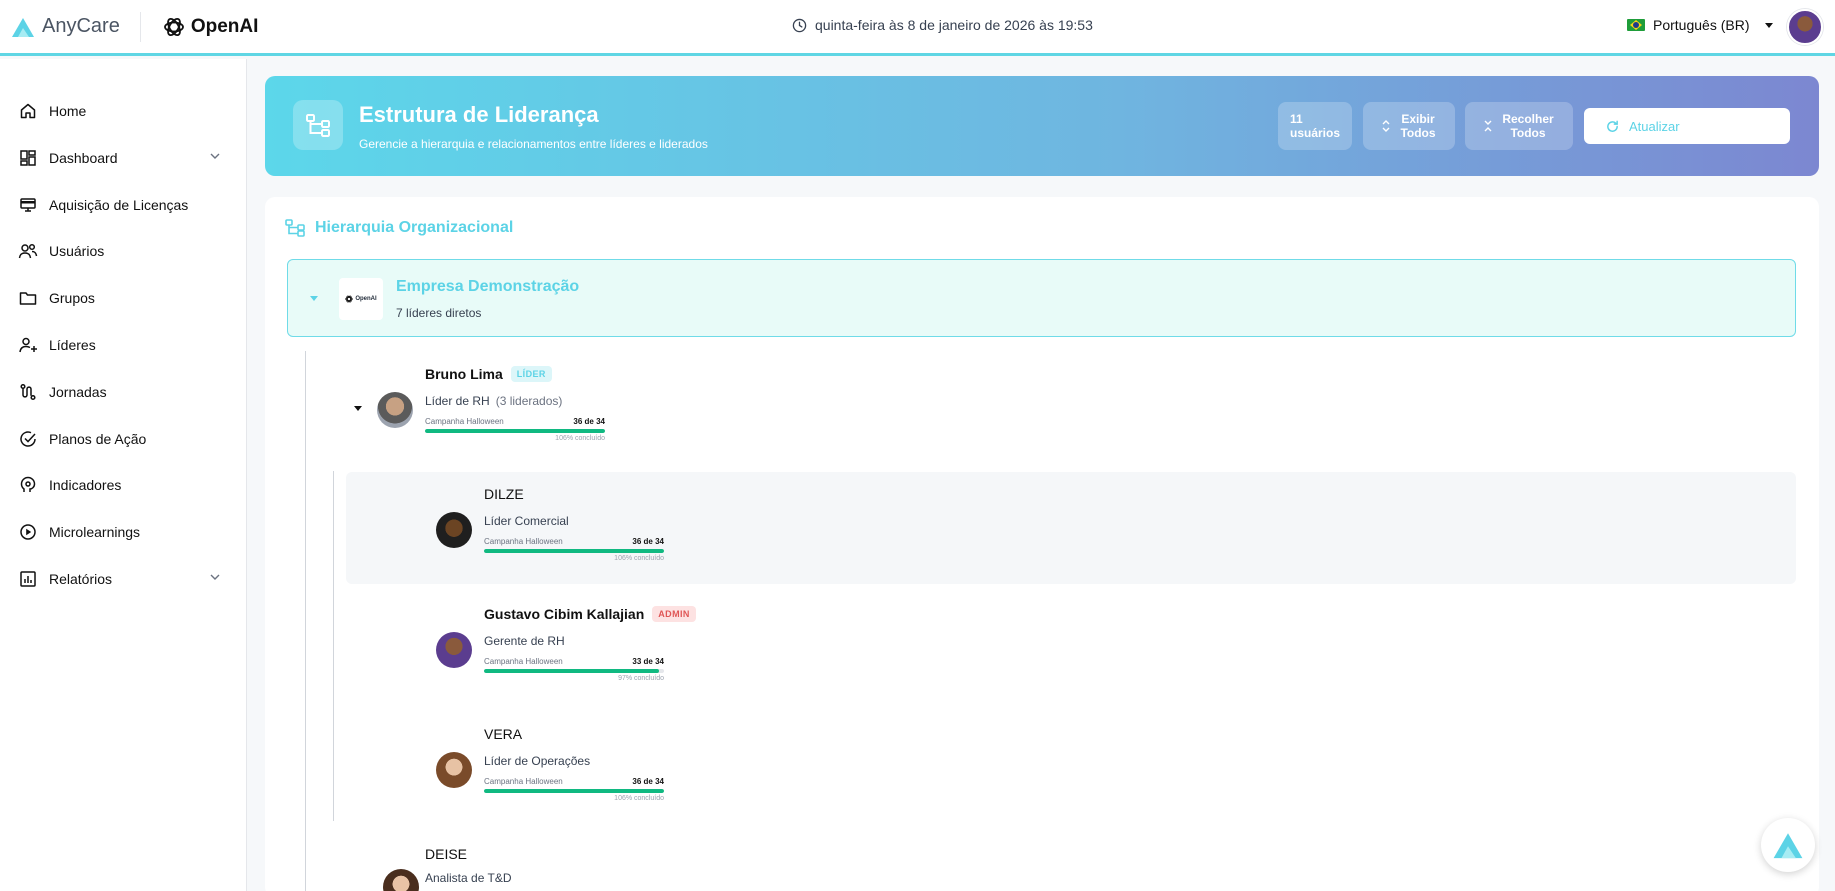 Image resolution: width=1835 pixels, height=891 pixels. I want to click on person-name: Bruno Lima LÍDER, so click(488, 374).